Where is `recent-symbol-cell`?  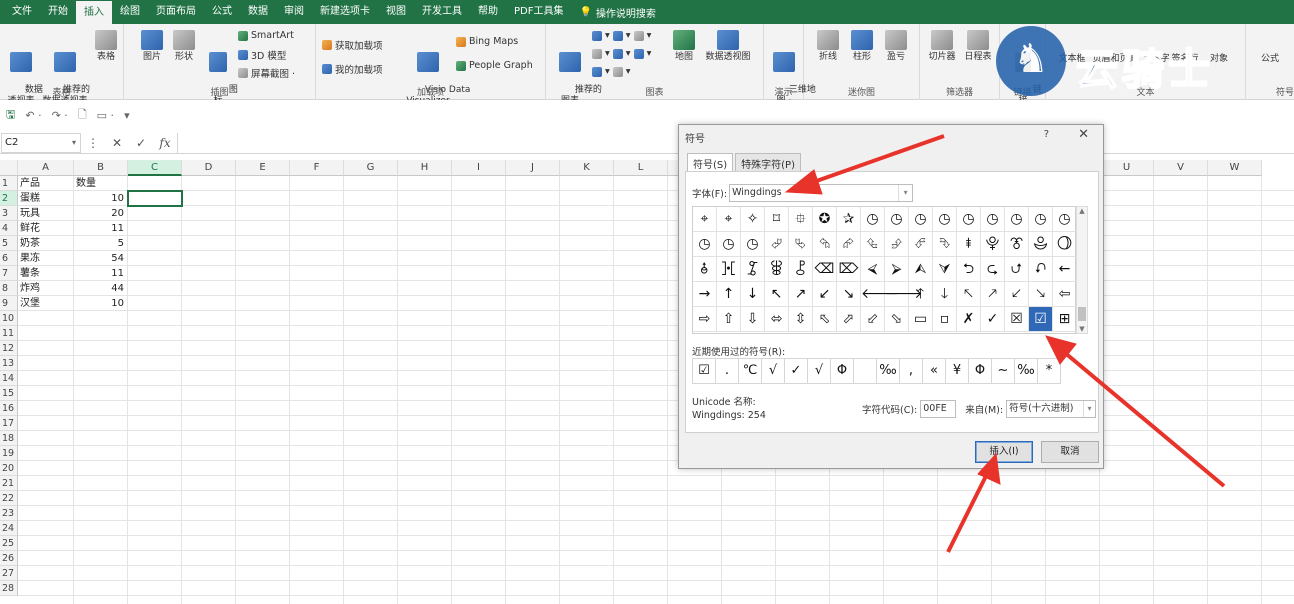 recent-symbol-cell is located at coordinates (865, 371).